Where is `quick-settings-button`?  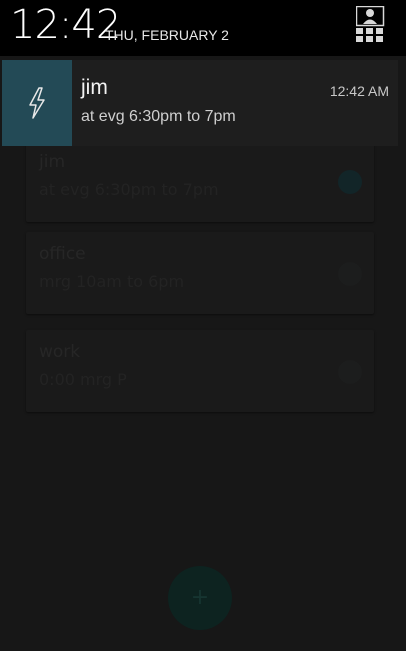 quick-settings-button is located at coordinates (370, 23).